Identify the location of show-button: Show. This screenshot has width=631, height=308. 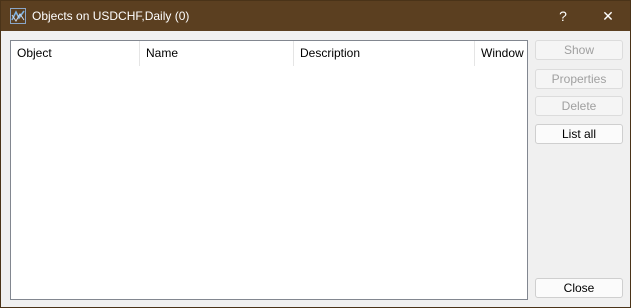
(579, 50).